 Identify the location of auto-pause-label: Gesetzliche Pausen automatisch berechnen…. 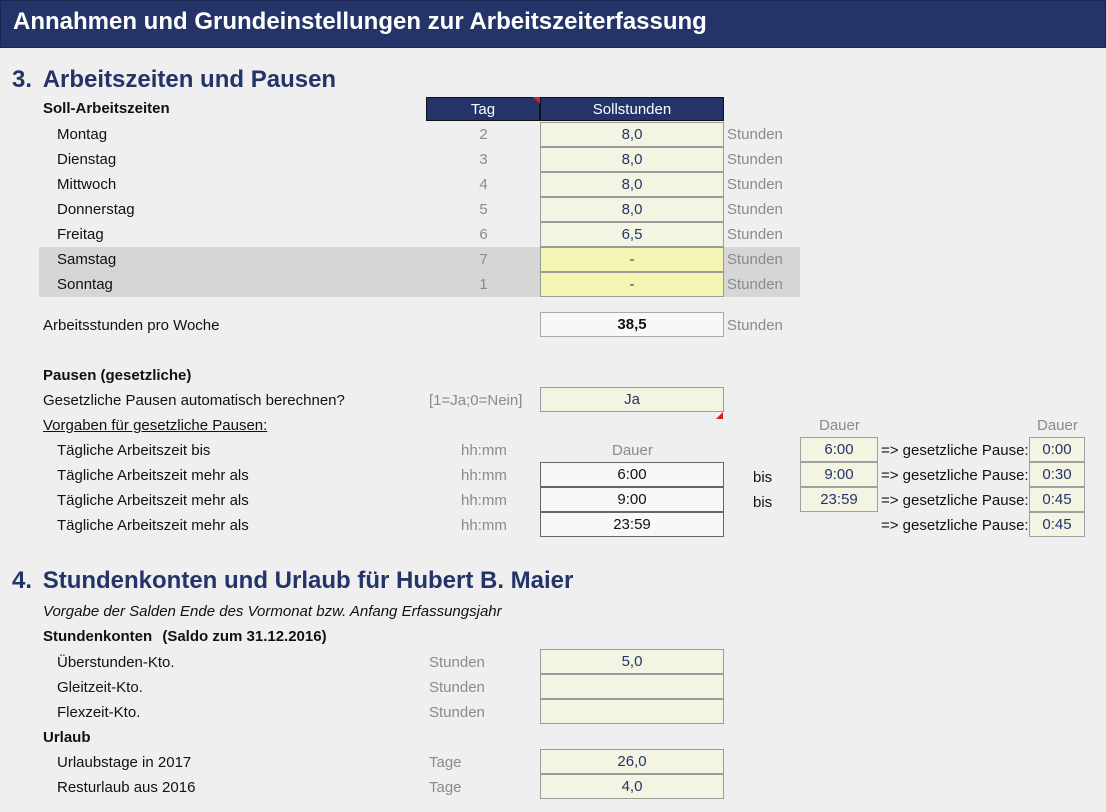
(194, 400).